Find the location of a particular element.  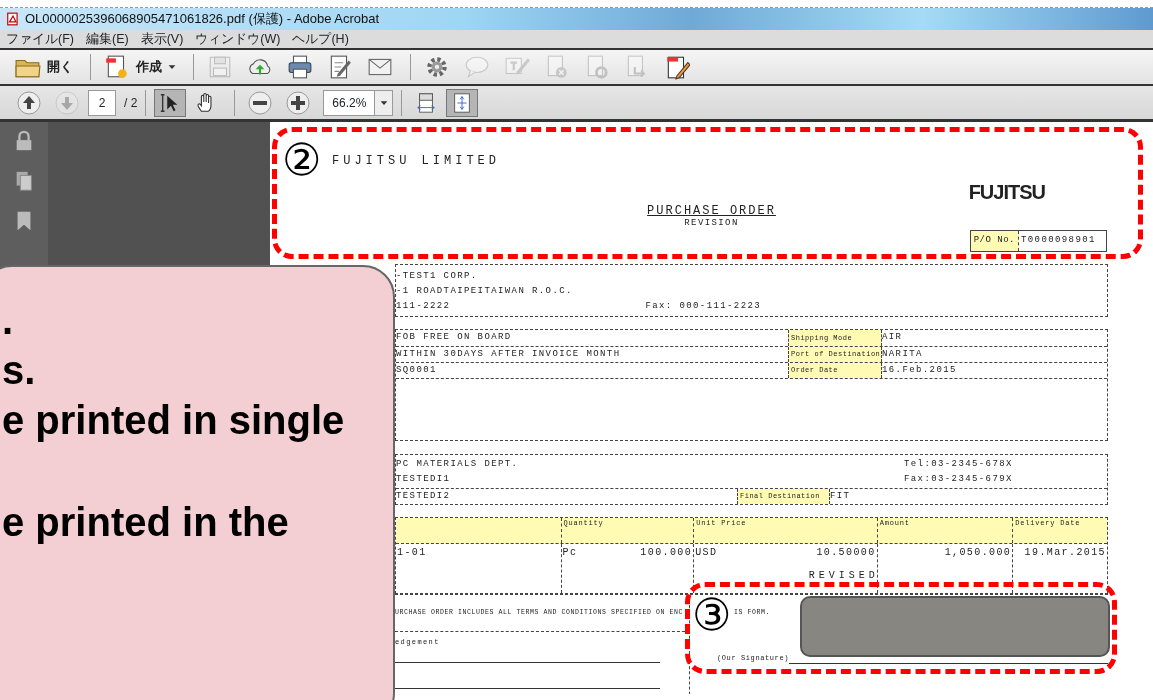

address-text: 111-2222 is located at coordinates (423, 306).